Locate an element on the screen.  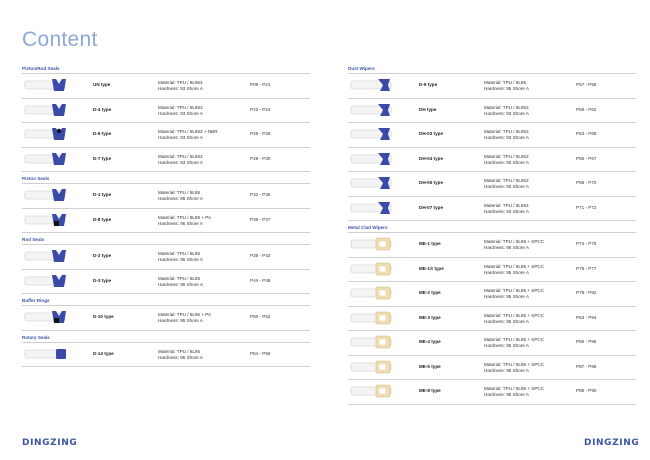
product-type-label: D-4 type is located at coordinates (102, 109).